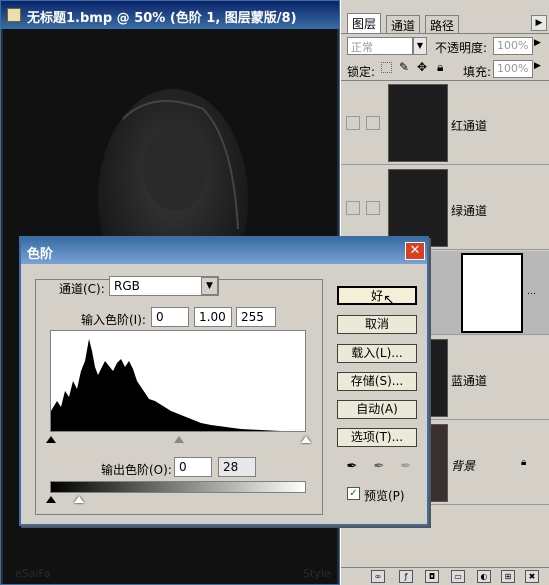 This screenshot has width=549, height=585. Describe the element at coordinates (415, 251) in the screenshot. I see `close-icon: ✕` at that location.